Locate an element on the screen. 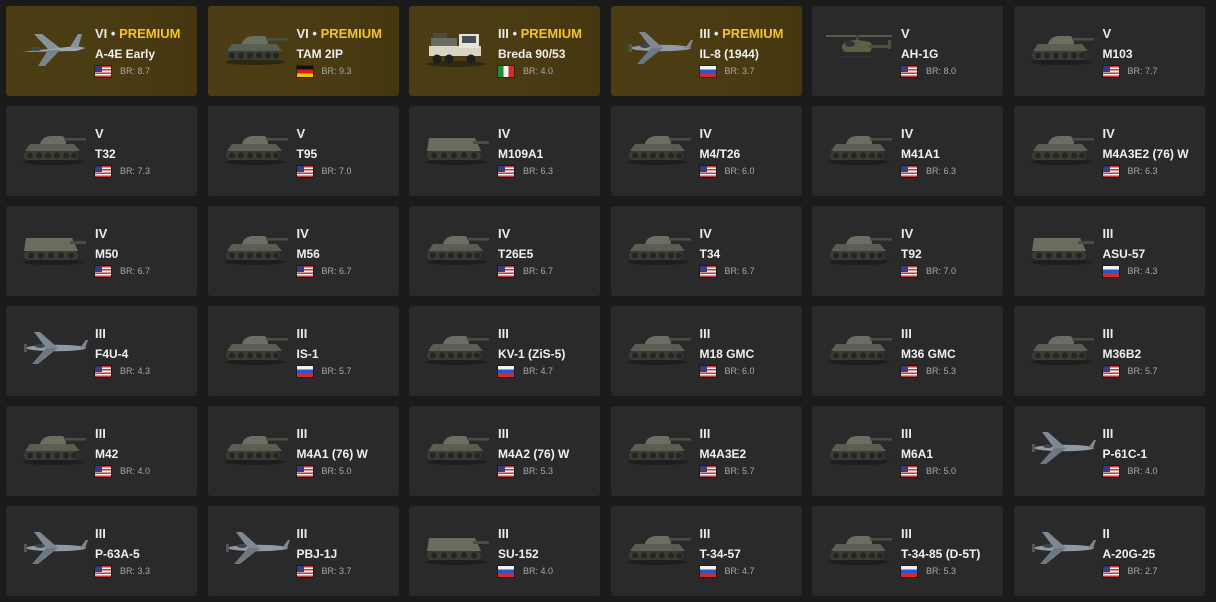 The width and height of the screenshot is (1216, 602). vehicle-name: M36B2 is located at coordinates (1122, 354).